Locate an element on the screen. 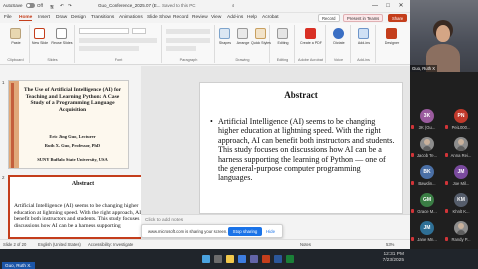  undo-icon: ↶ is located at coordinates (62, 6).